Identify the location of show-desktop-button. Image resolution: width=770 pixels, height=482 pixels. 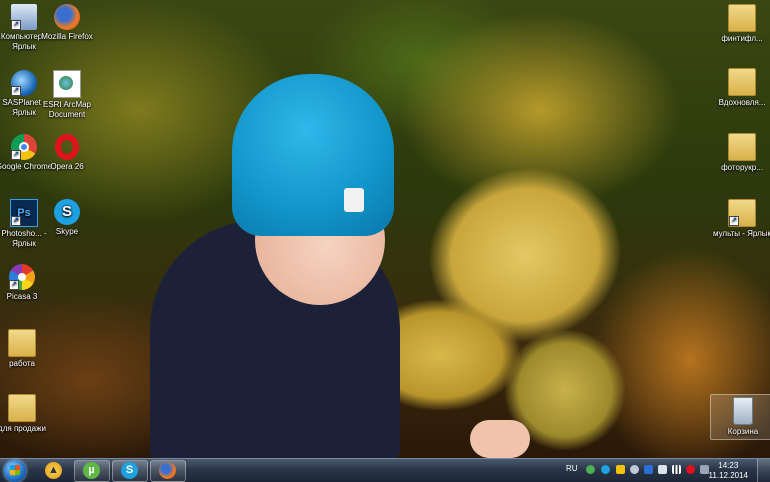
(763, 470).